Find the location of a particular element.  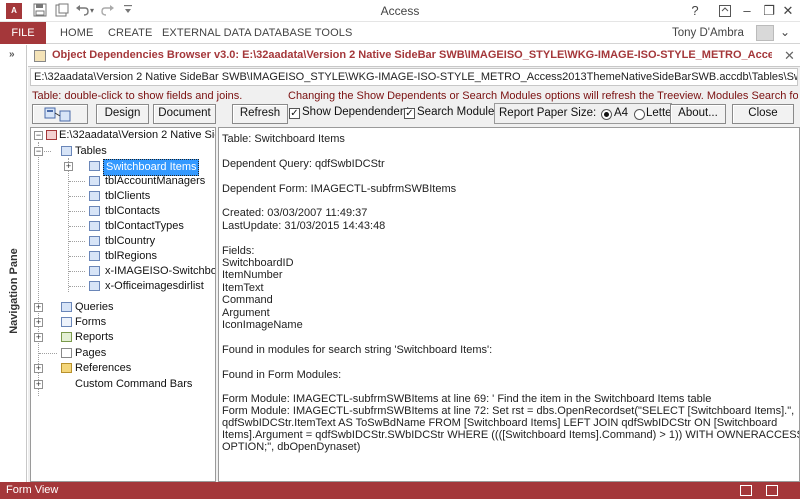

tree-group-label: Pages is located at coordinates (90, 353).